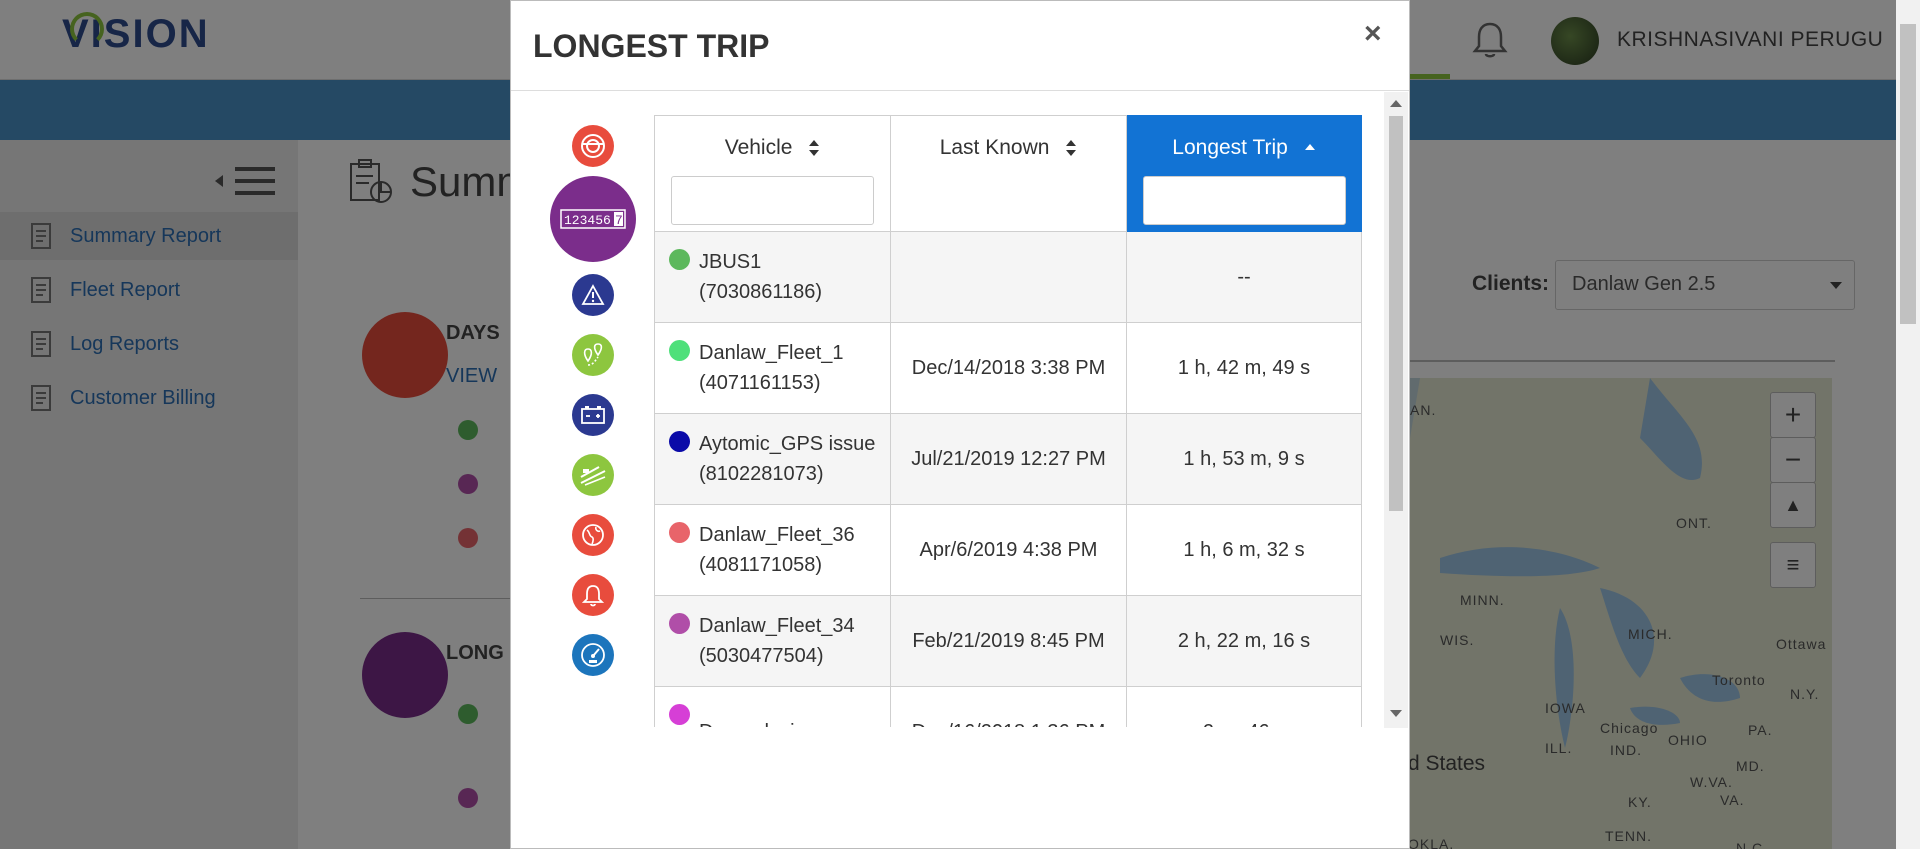  I want to click on longest-trip-cell: 1 h, 42 m, 49 s, so click(1244, 368).